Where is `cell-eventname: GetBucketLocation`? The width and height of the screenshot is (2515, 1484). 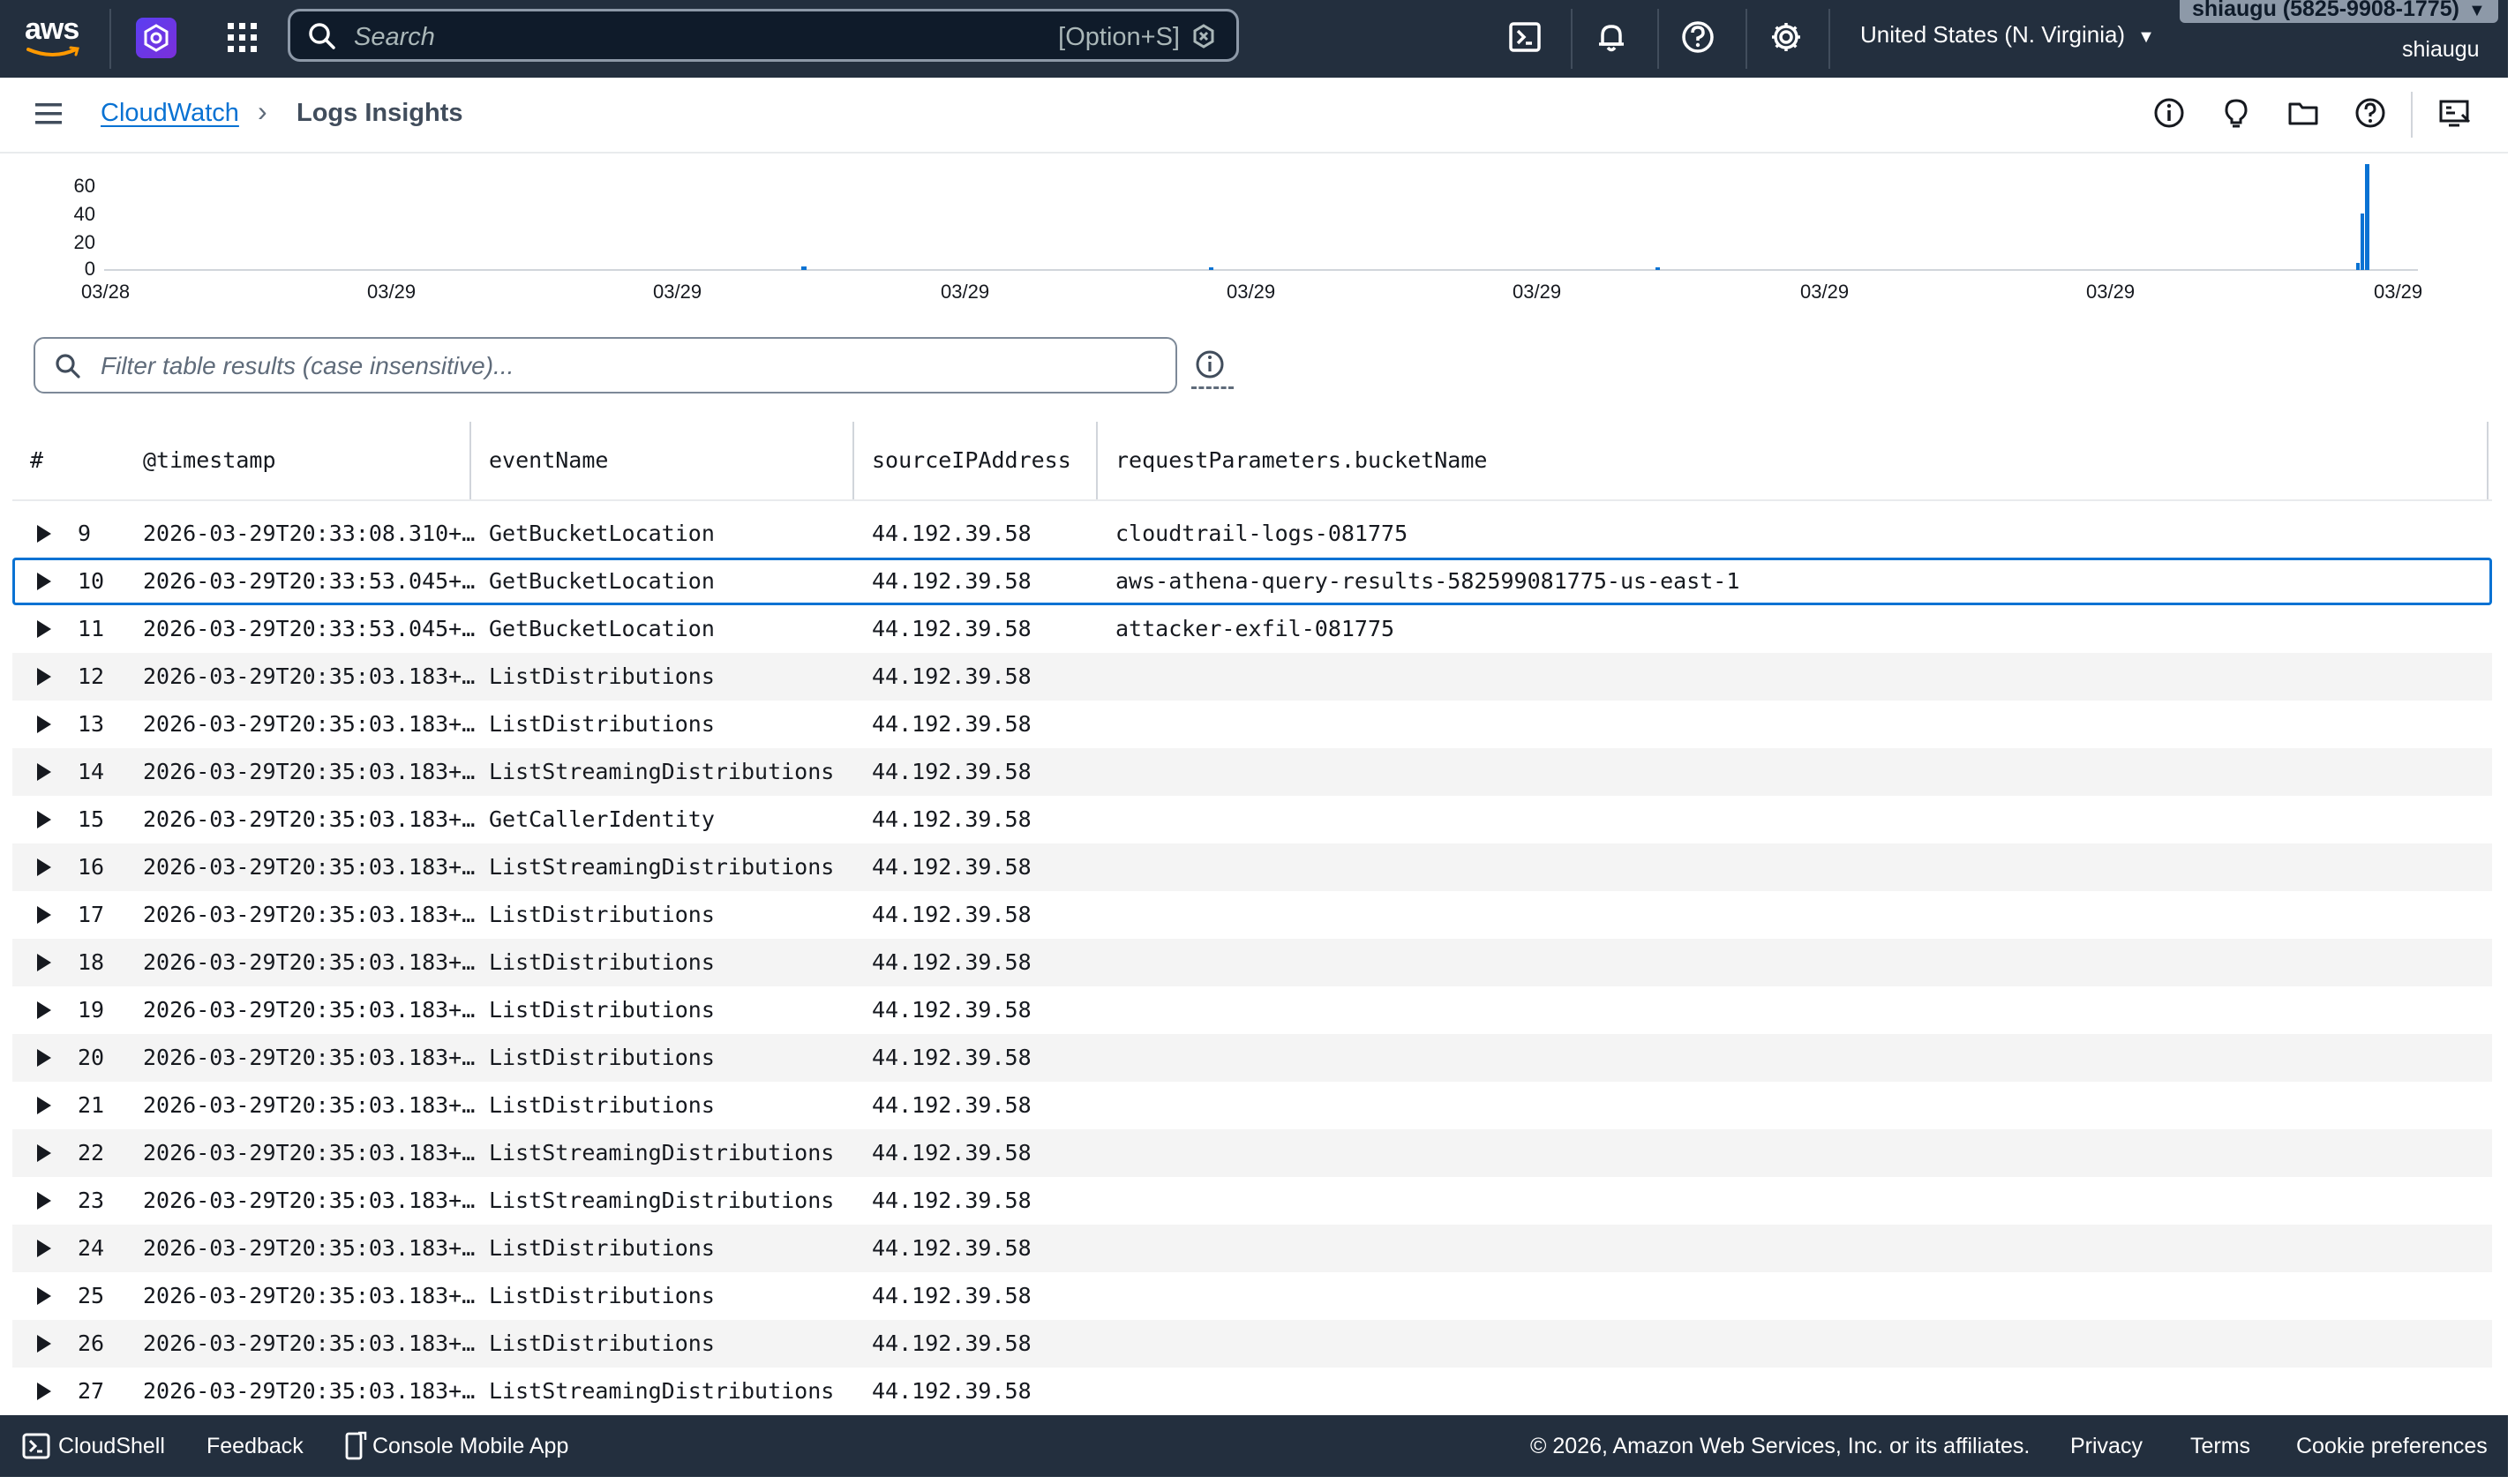
cell-eventname: GetBucketLocation is located at coordinates (602, 628).